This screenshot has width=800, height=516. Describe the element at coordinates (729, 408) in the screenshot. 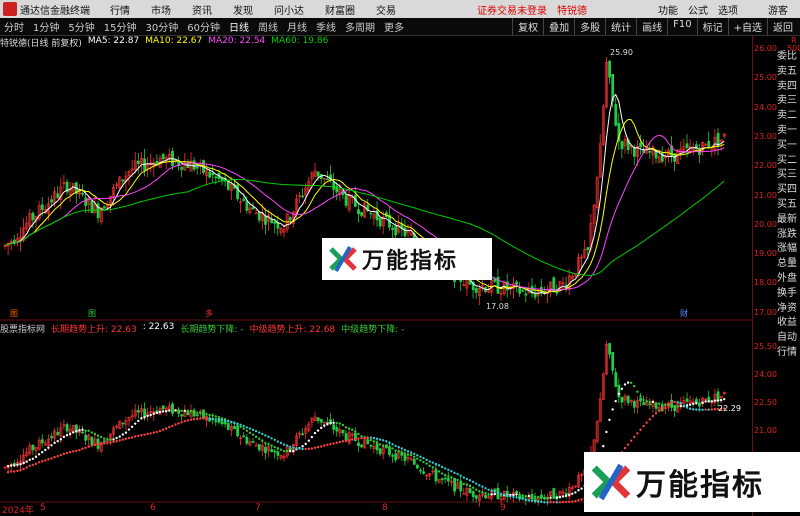

I see `sub-current-value: 22.29` at that location.